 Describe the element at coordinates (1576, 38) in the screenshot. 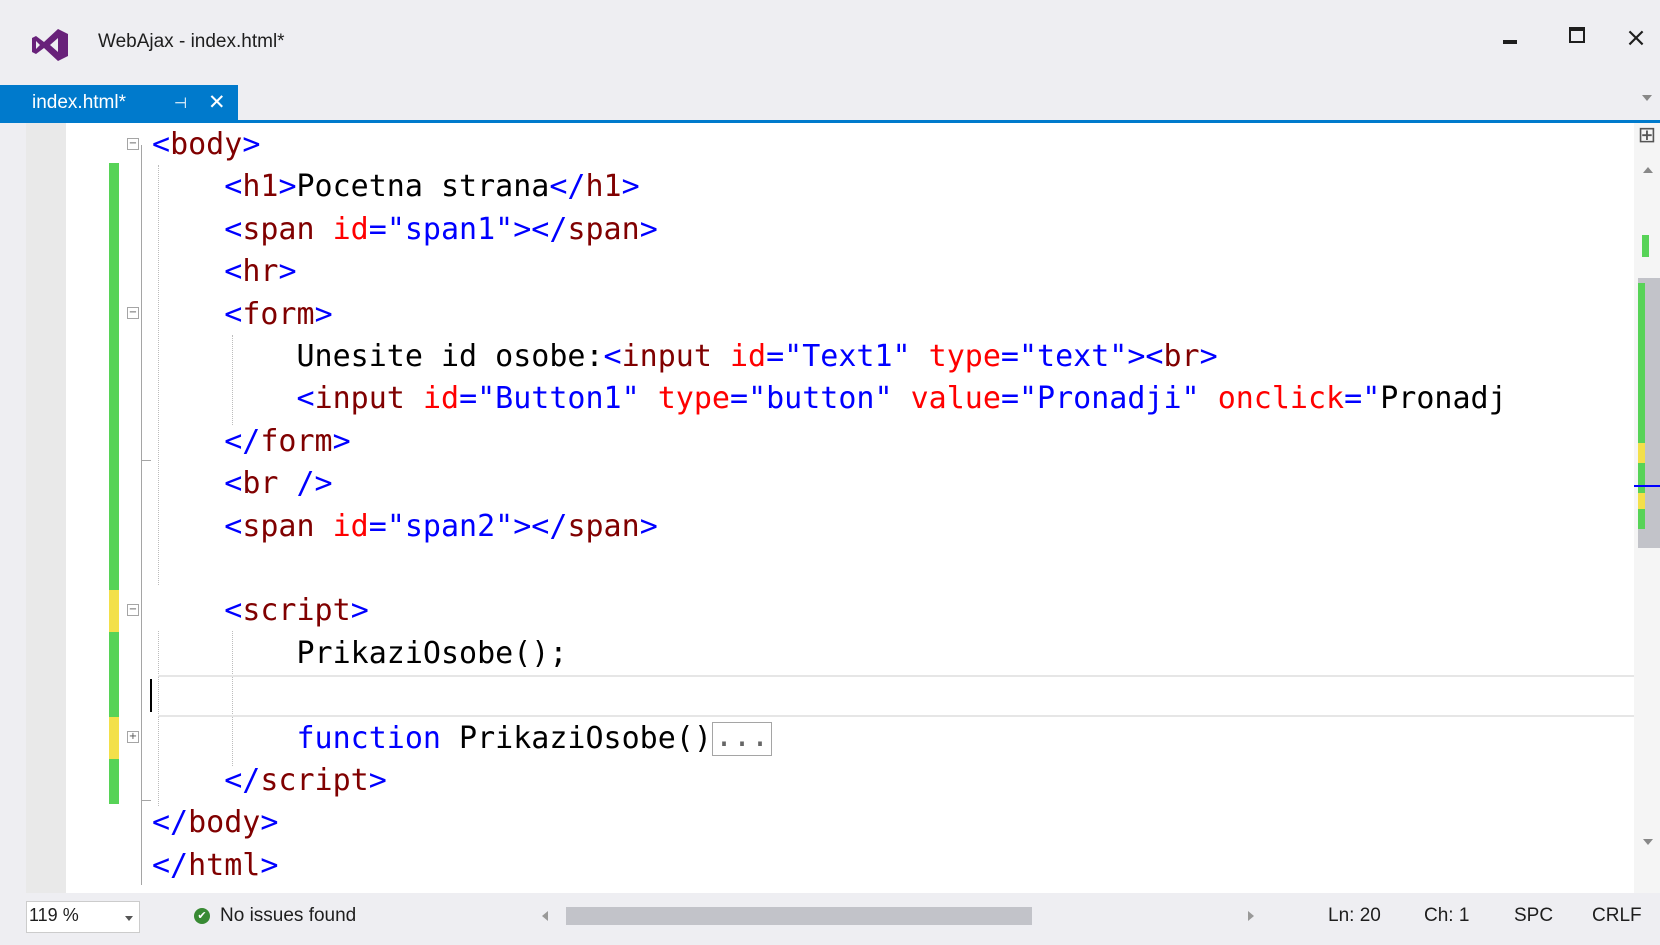

I see `maximize-button` at that location.